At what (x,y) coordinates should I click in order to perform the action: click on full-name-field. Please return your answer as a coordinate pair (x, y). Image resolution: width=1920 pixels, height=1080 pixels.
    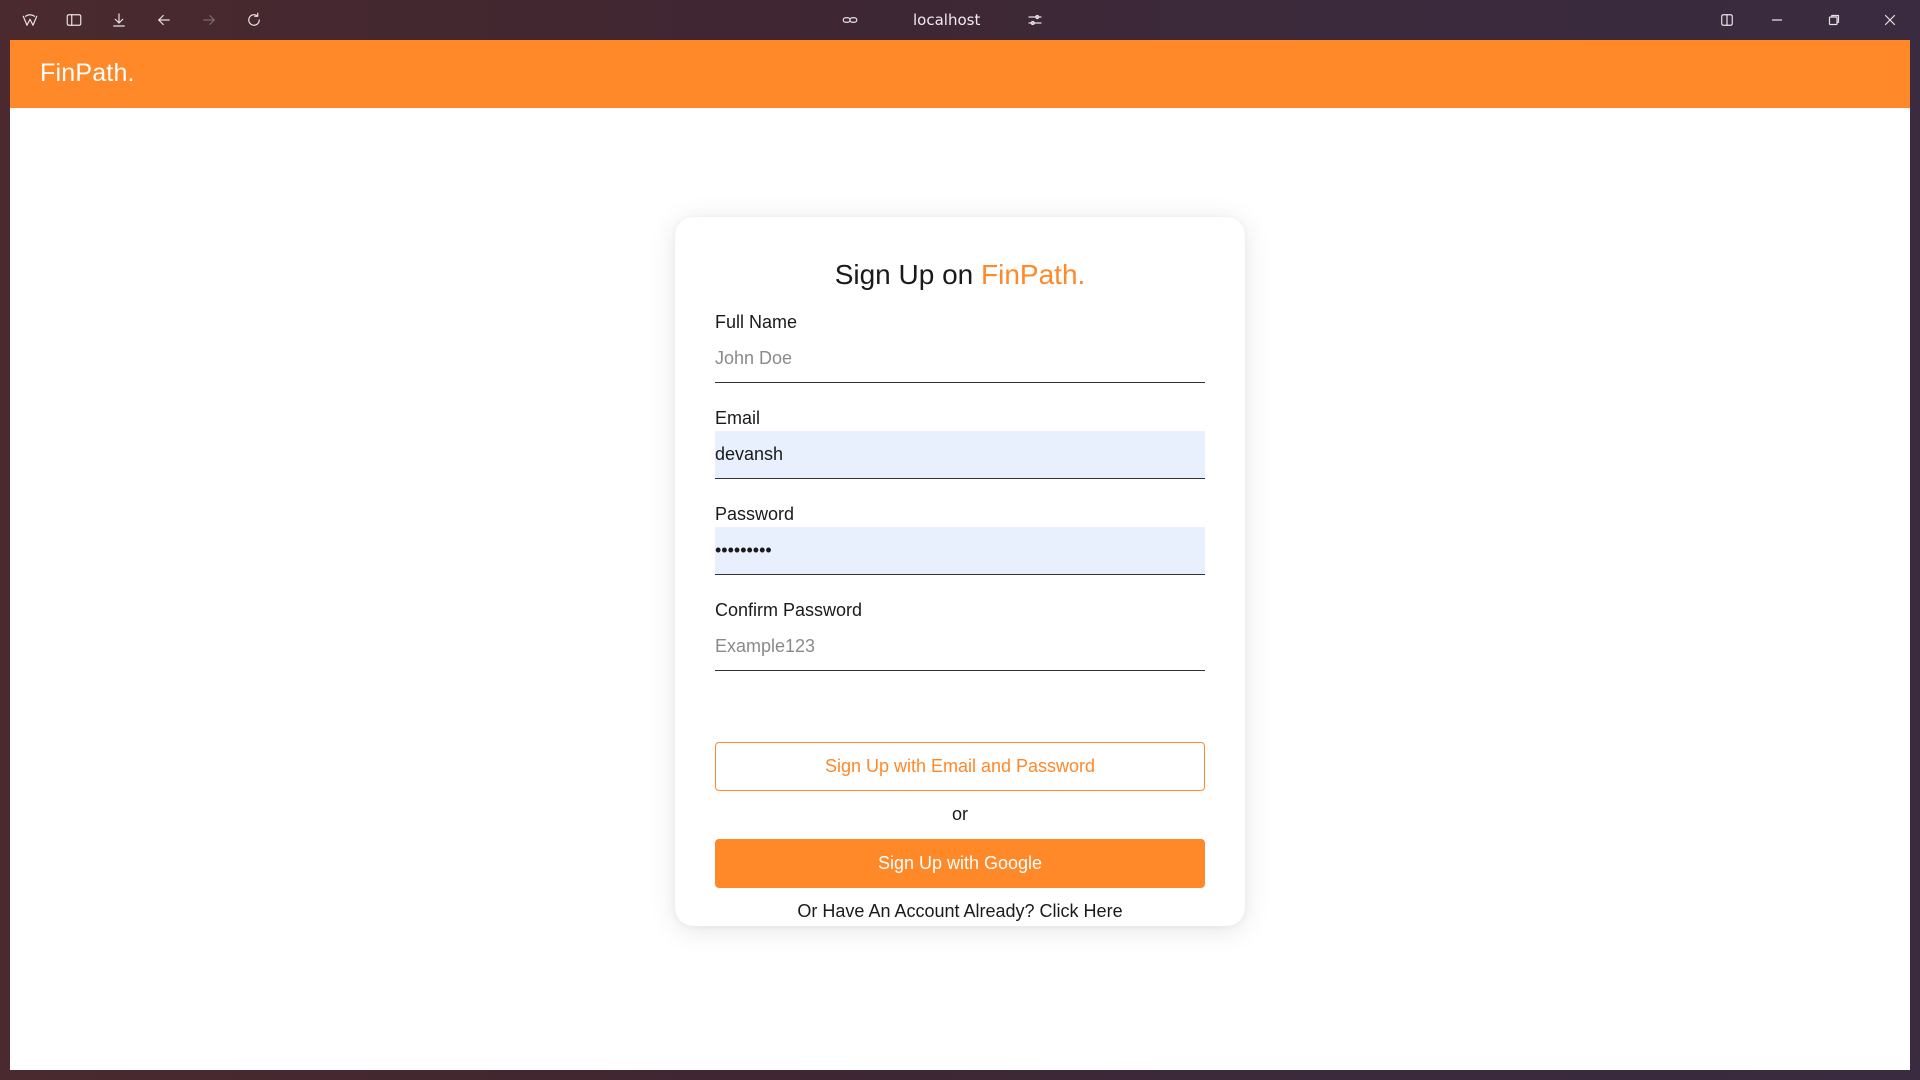
    Looking at the image, I should click on (960, 359).